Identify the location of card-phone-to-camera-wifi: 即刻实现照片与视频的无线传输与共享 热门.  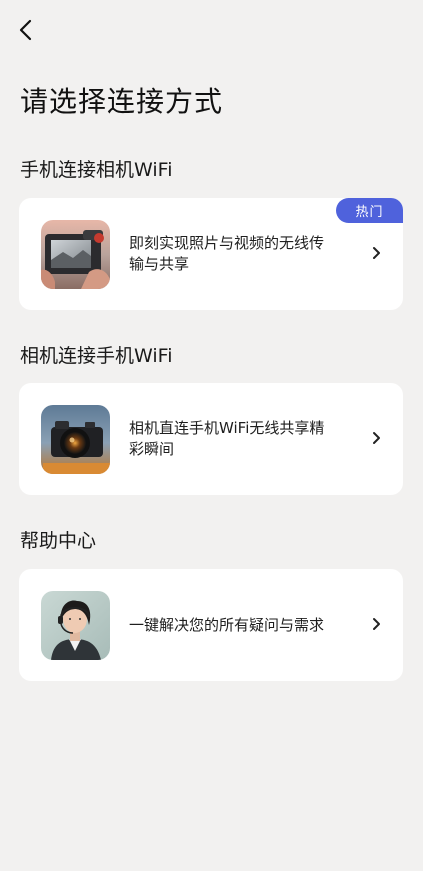
(211, 254).